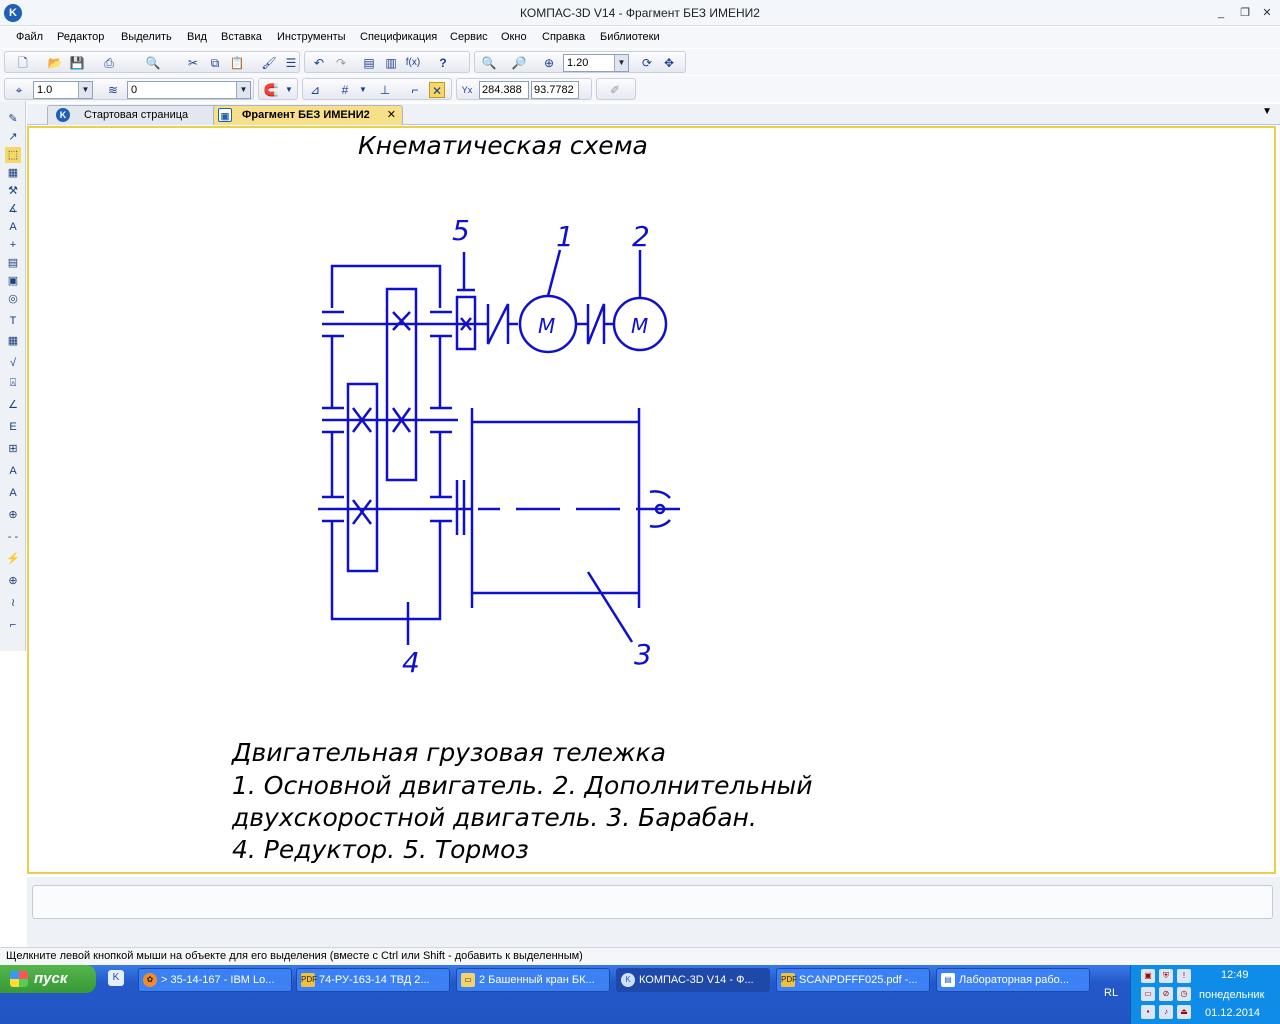 The width and height of the screenshot is (1280, 1024). I want to click on leader-icon: ∠, so click(13, 405).